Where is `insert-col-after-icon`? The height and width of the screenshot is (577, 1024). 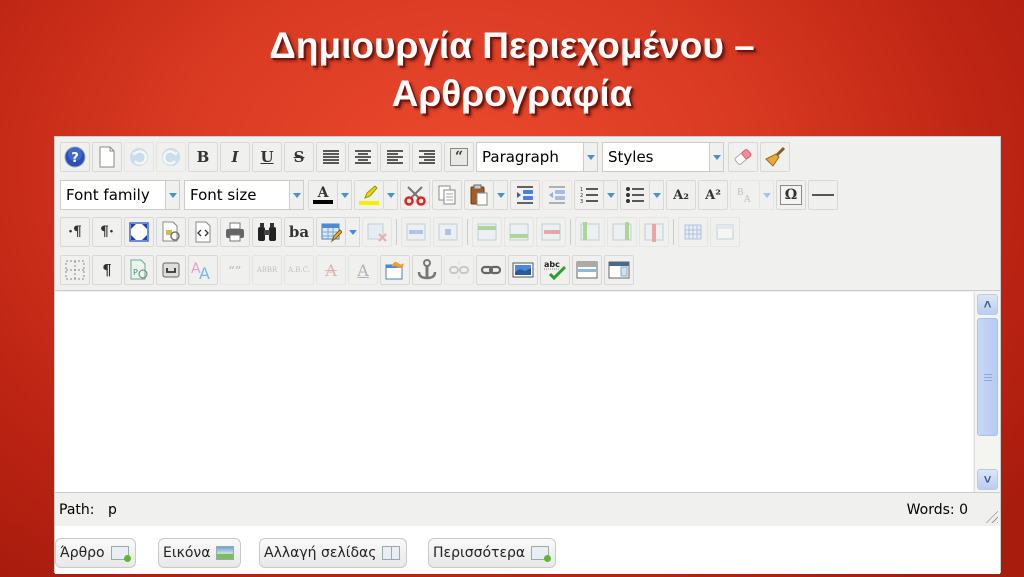
insert-col-after-icon is located at coordinates (622, 231).